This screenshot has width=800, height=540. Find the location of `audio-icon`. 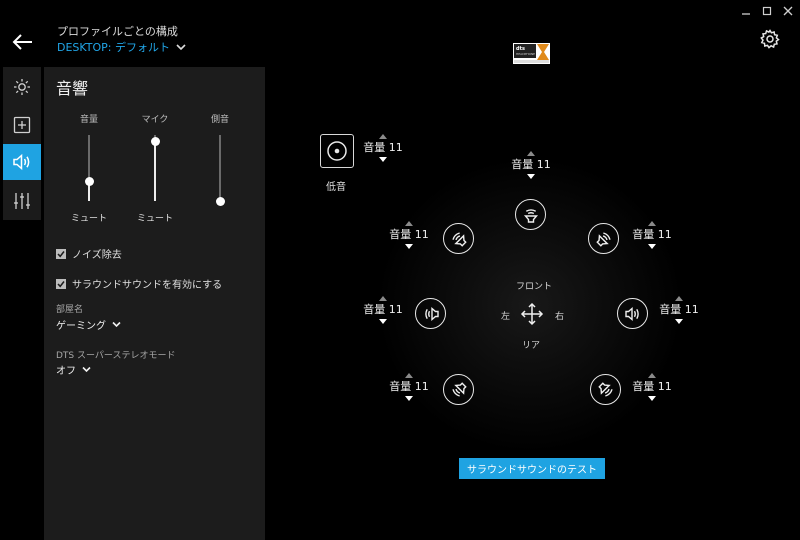

audio-icon is located at coordinates (21, 162).